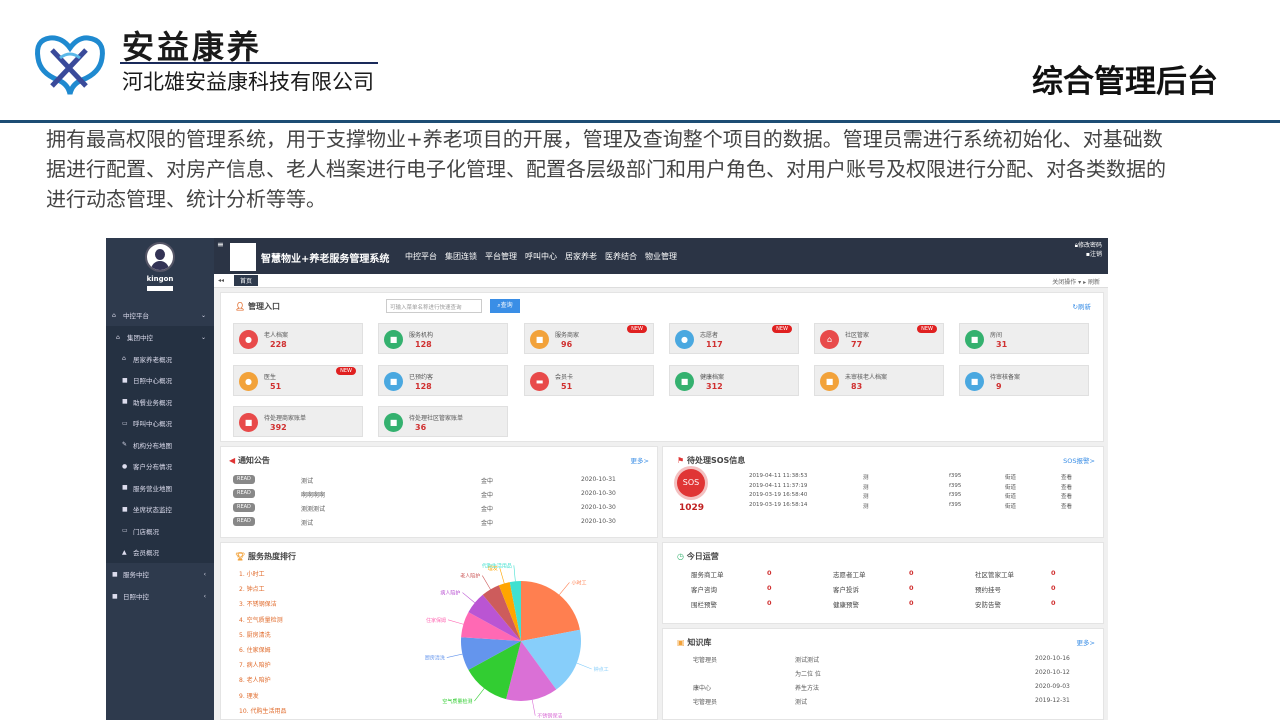  What do you see at coordinates (160, 288) in the screenshot?
I see `user-status-bar` at bounding box center [160, 288].